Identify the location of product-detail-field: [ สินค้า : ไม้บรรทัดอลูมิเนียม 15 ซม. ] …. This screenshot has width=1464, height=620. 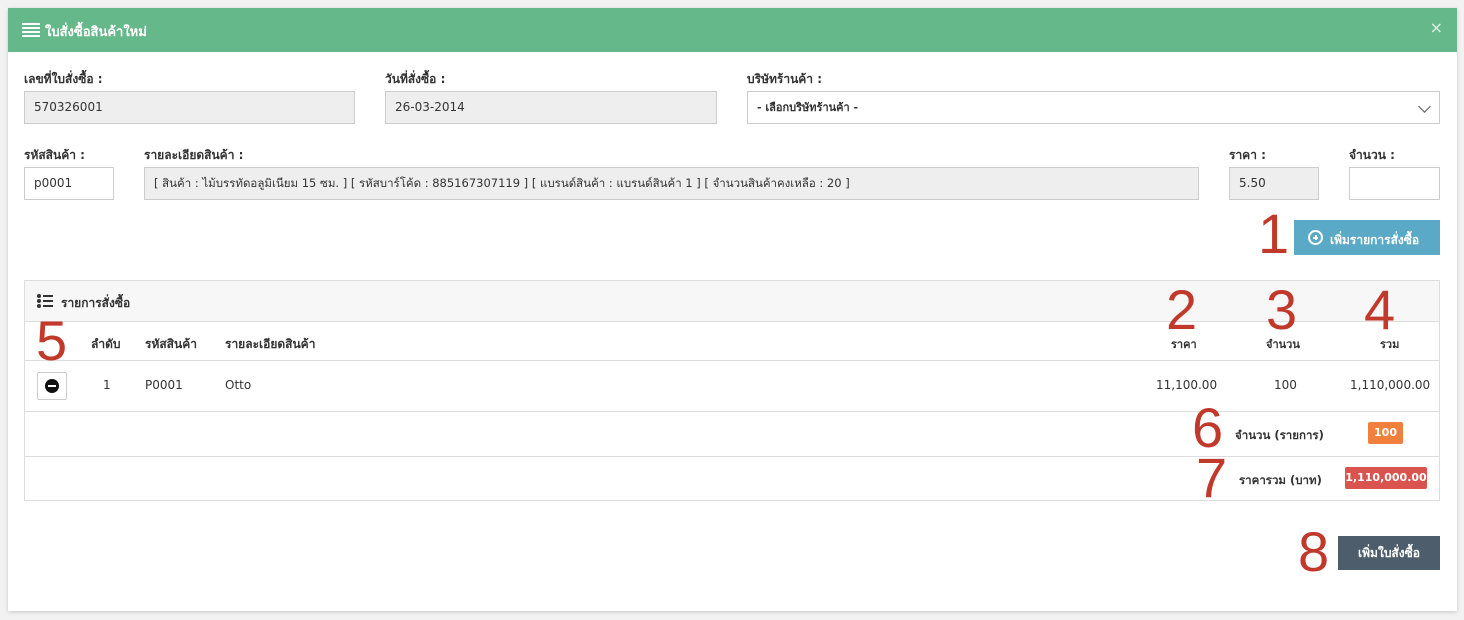
(671, 183).